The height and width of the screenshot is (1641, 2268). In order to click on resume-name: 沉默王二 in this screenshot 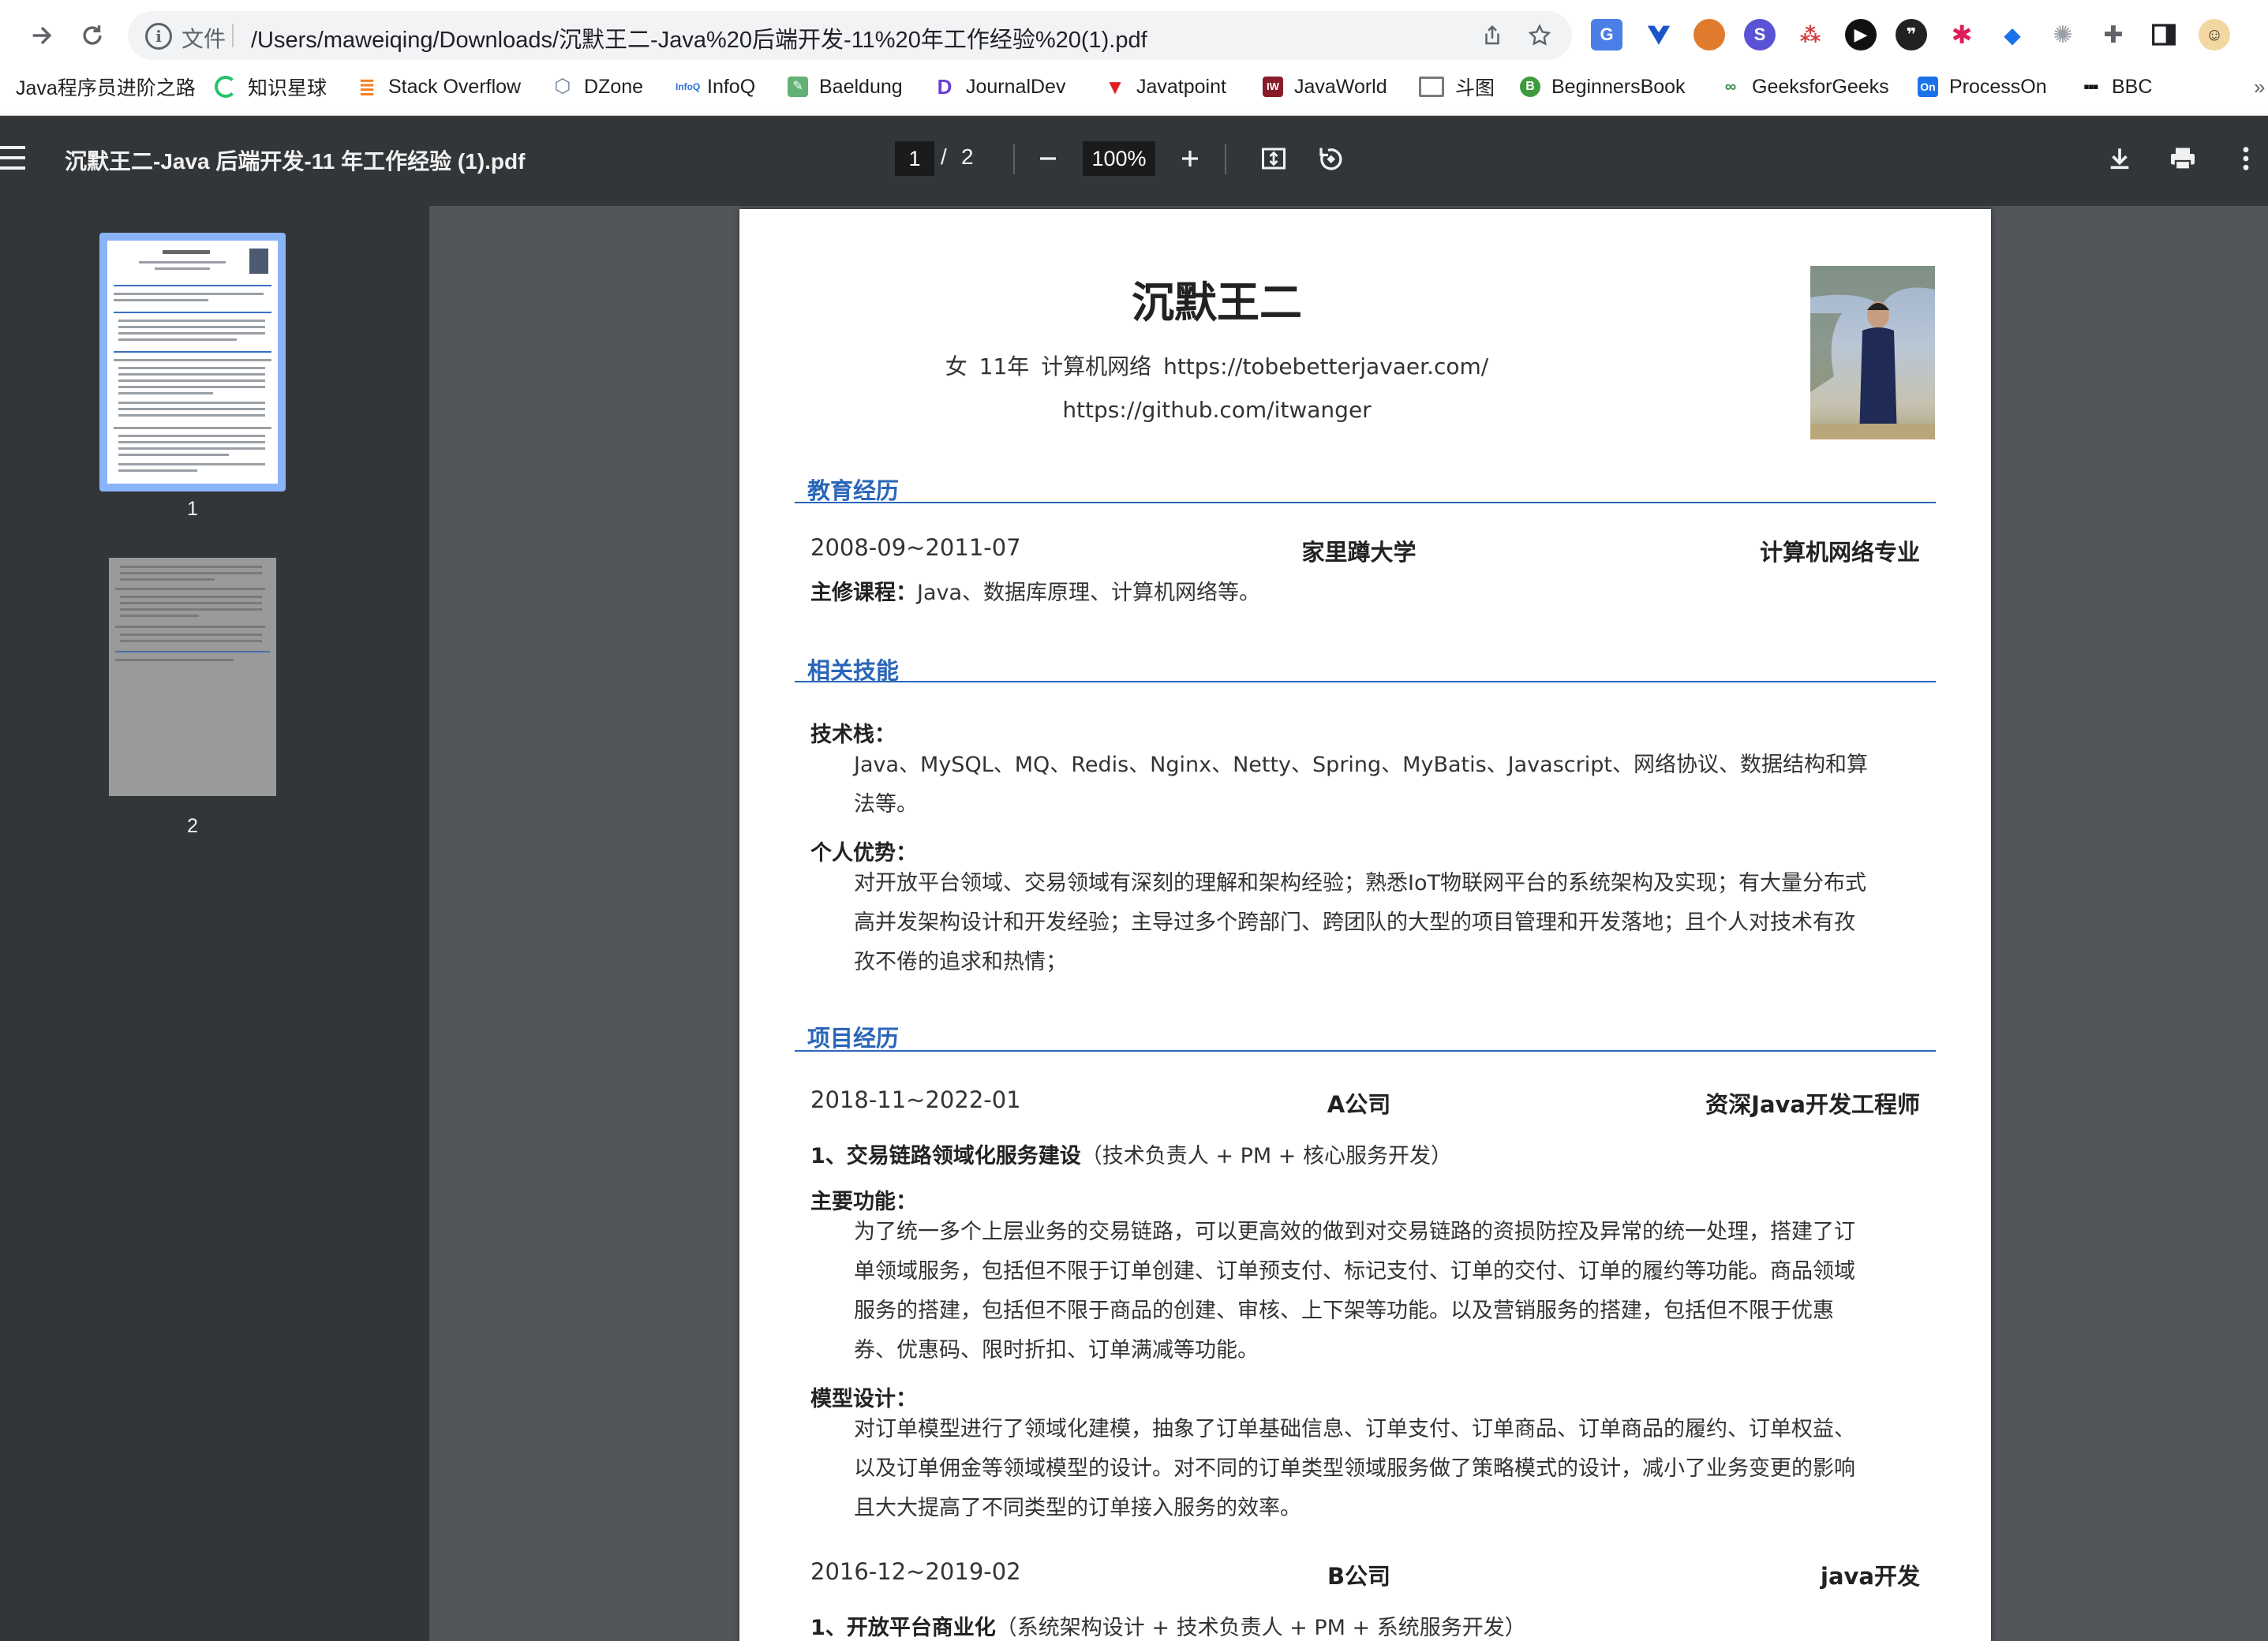, I will do `click(1217, 302)`.